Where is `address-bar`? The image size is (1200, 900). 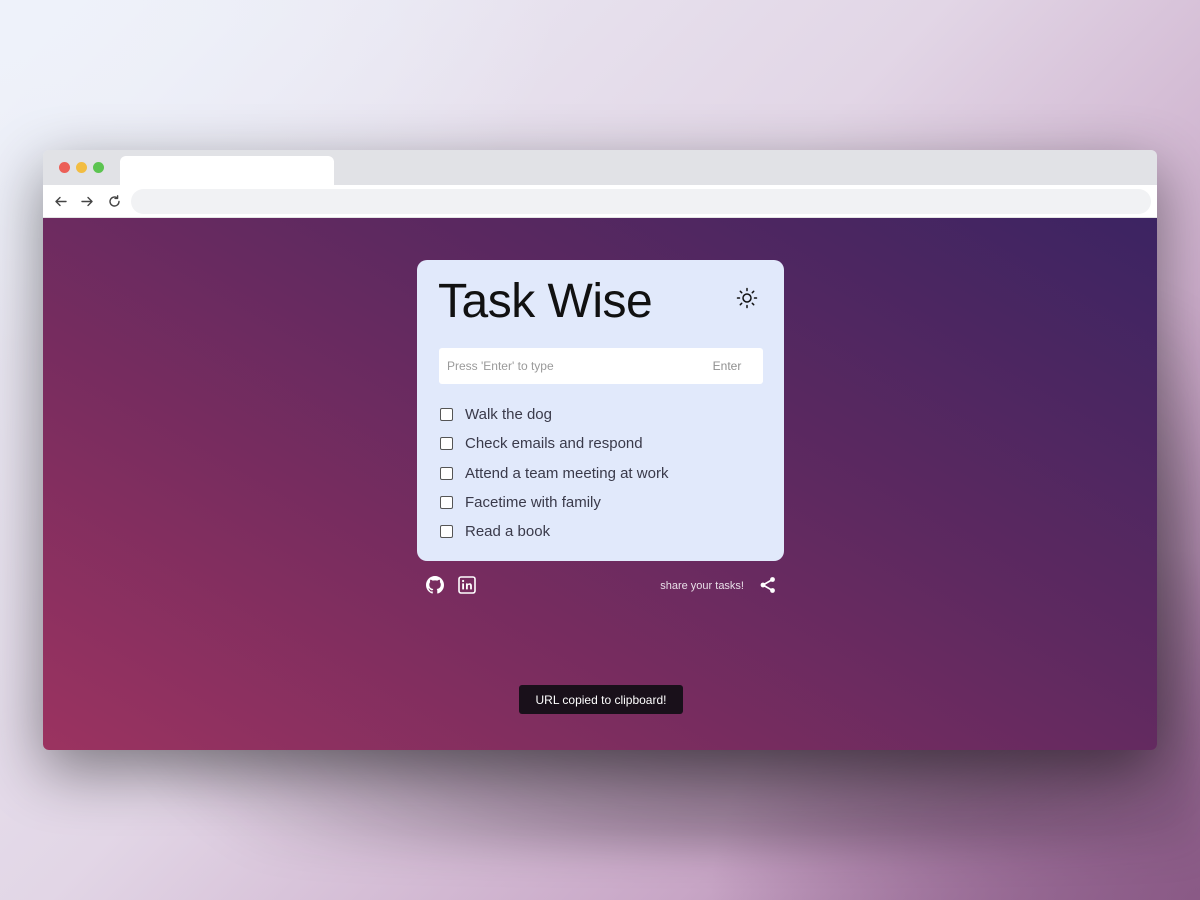
address-bar is located at coordinates (641, 201).